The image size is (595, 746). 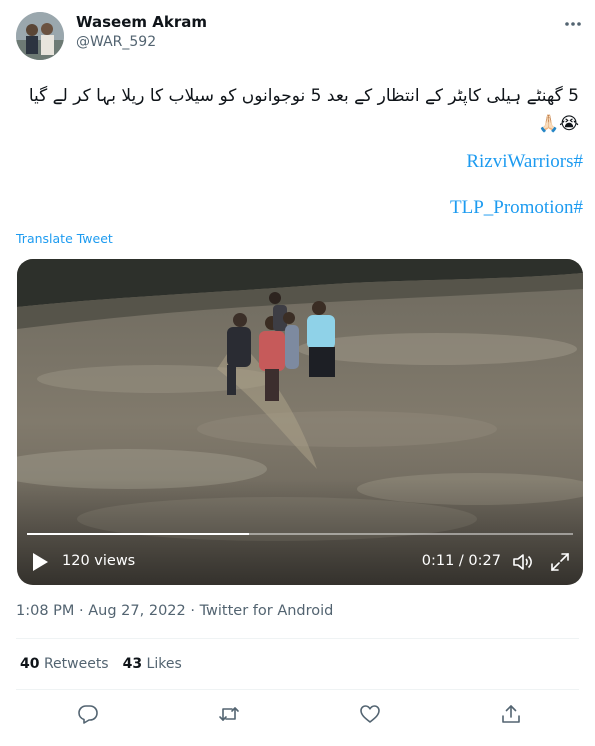 What do you see at coordinates (560, 562) in the screenshot?
I see `fullscreen-icon` at bounding box center [560, 562].